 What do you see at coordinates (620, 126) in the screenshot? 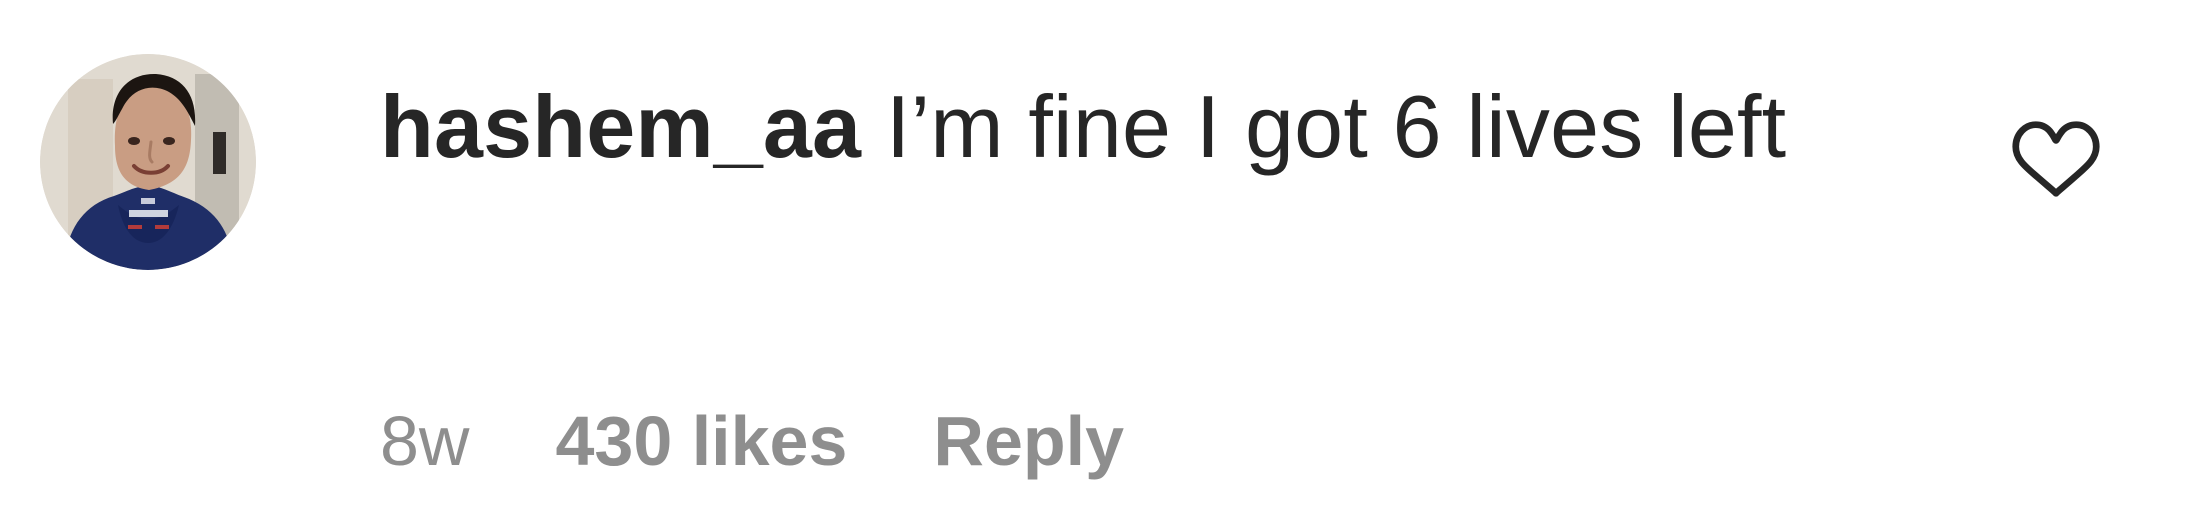
I see `comment-username: hashem_aa` at bounding box center [620, 126].